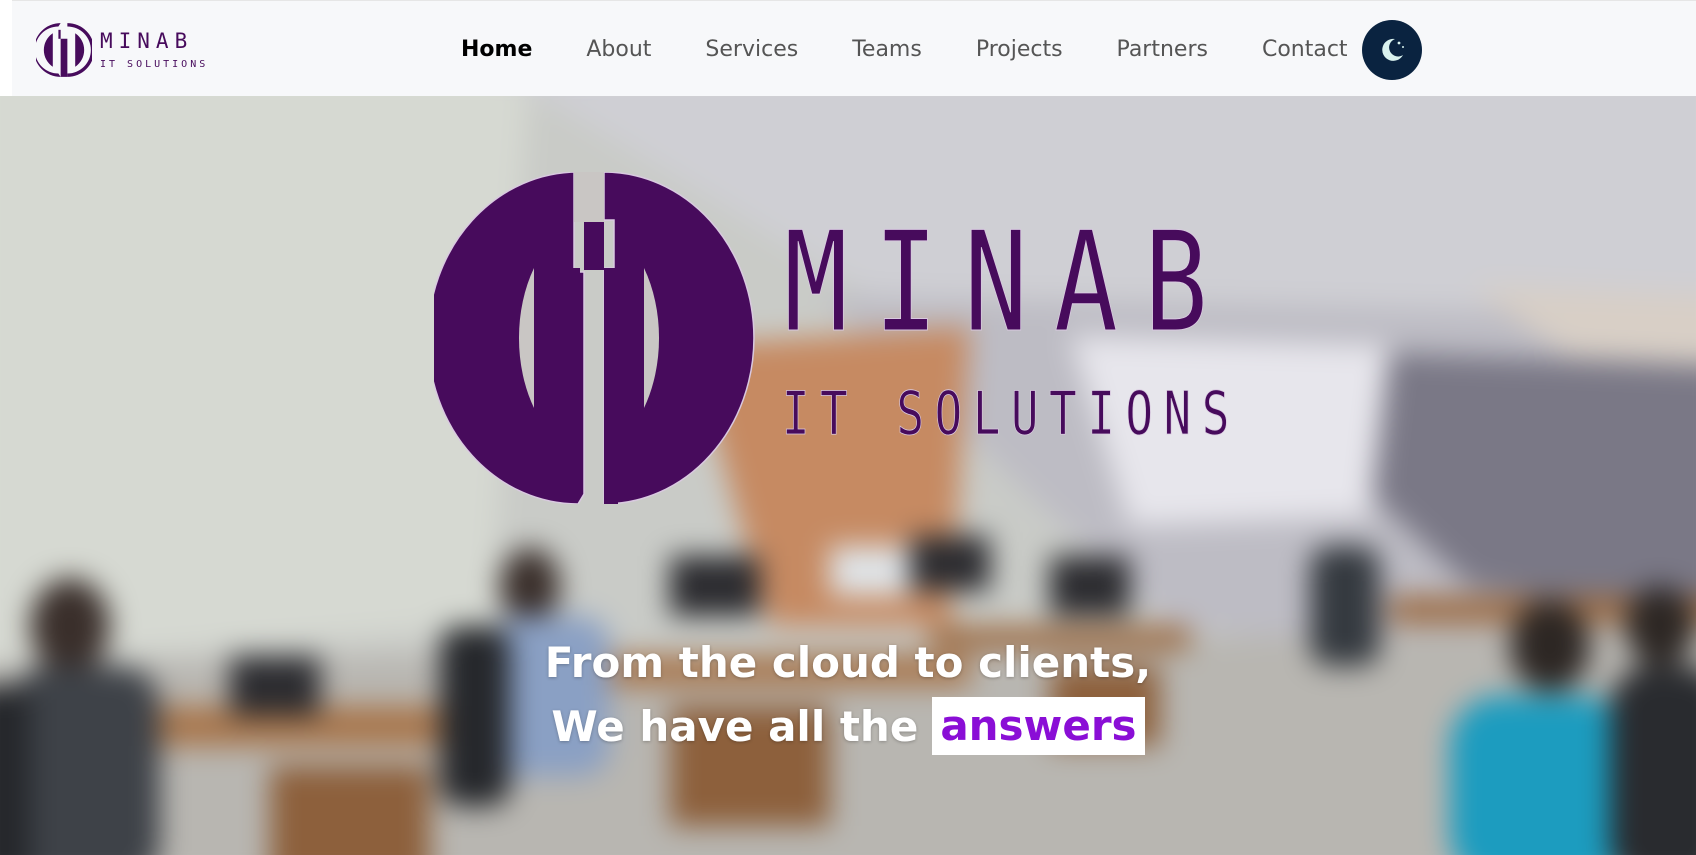 This screenshot has width=1696, height=855. Describe the element at coordinates (594, 338) in the screenshot. I see `hero-logo-mark-icon` at that location.